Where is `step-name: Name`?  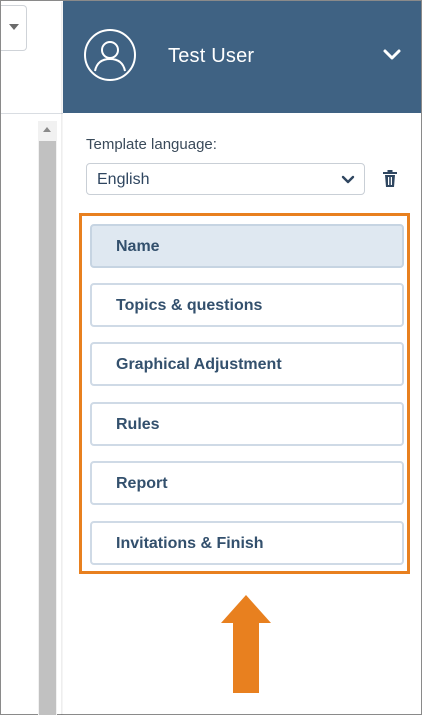
step-name: Name is located at coordinates (247, 246).